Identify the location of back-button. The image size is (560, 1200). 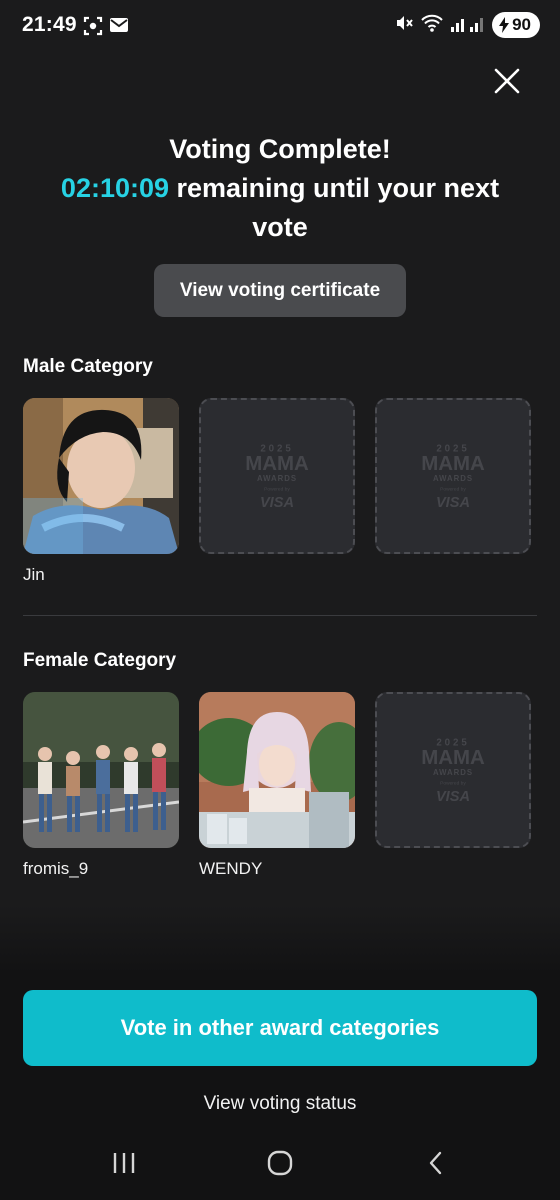
(436, 1163).